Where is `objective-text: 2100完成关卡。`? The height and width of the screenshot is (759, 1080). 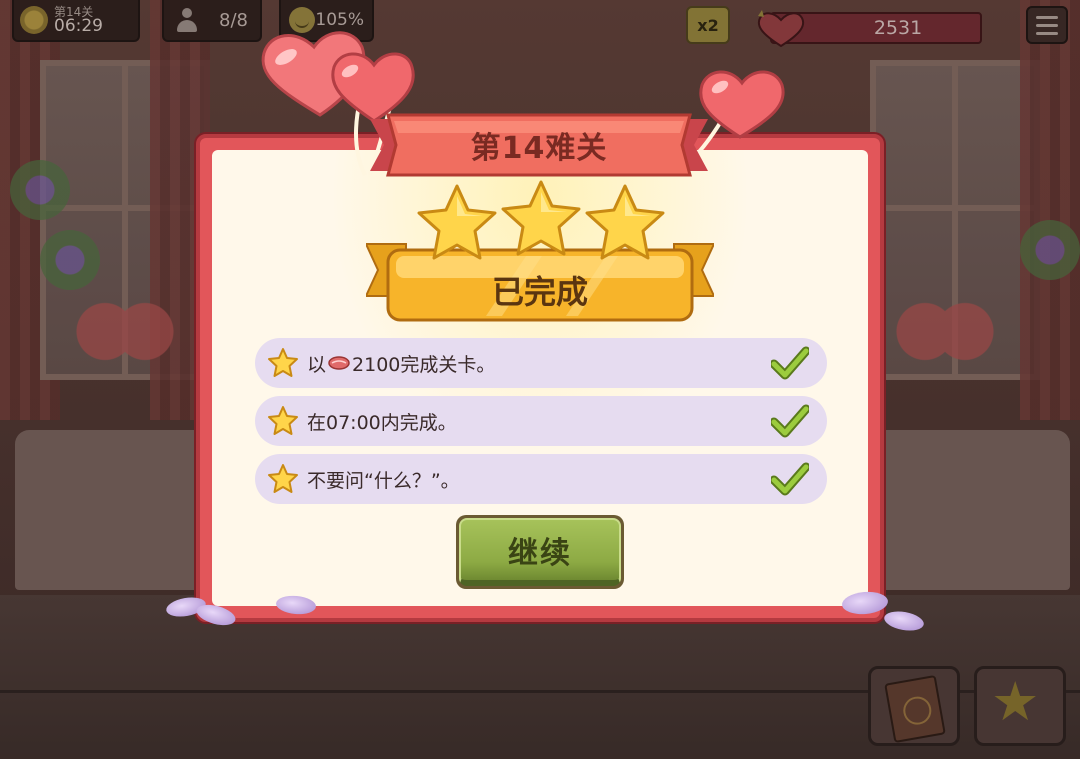
objective-text: 2100完成关卡。 is located at coordinates (424, 364).